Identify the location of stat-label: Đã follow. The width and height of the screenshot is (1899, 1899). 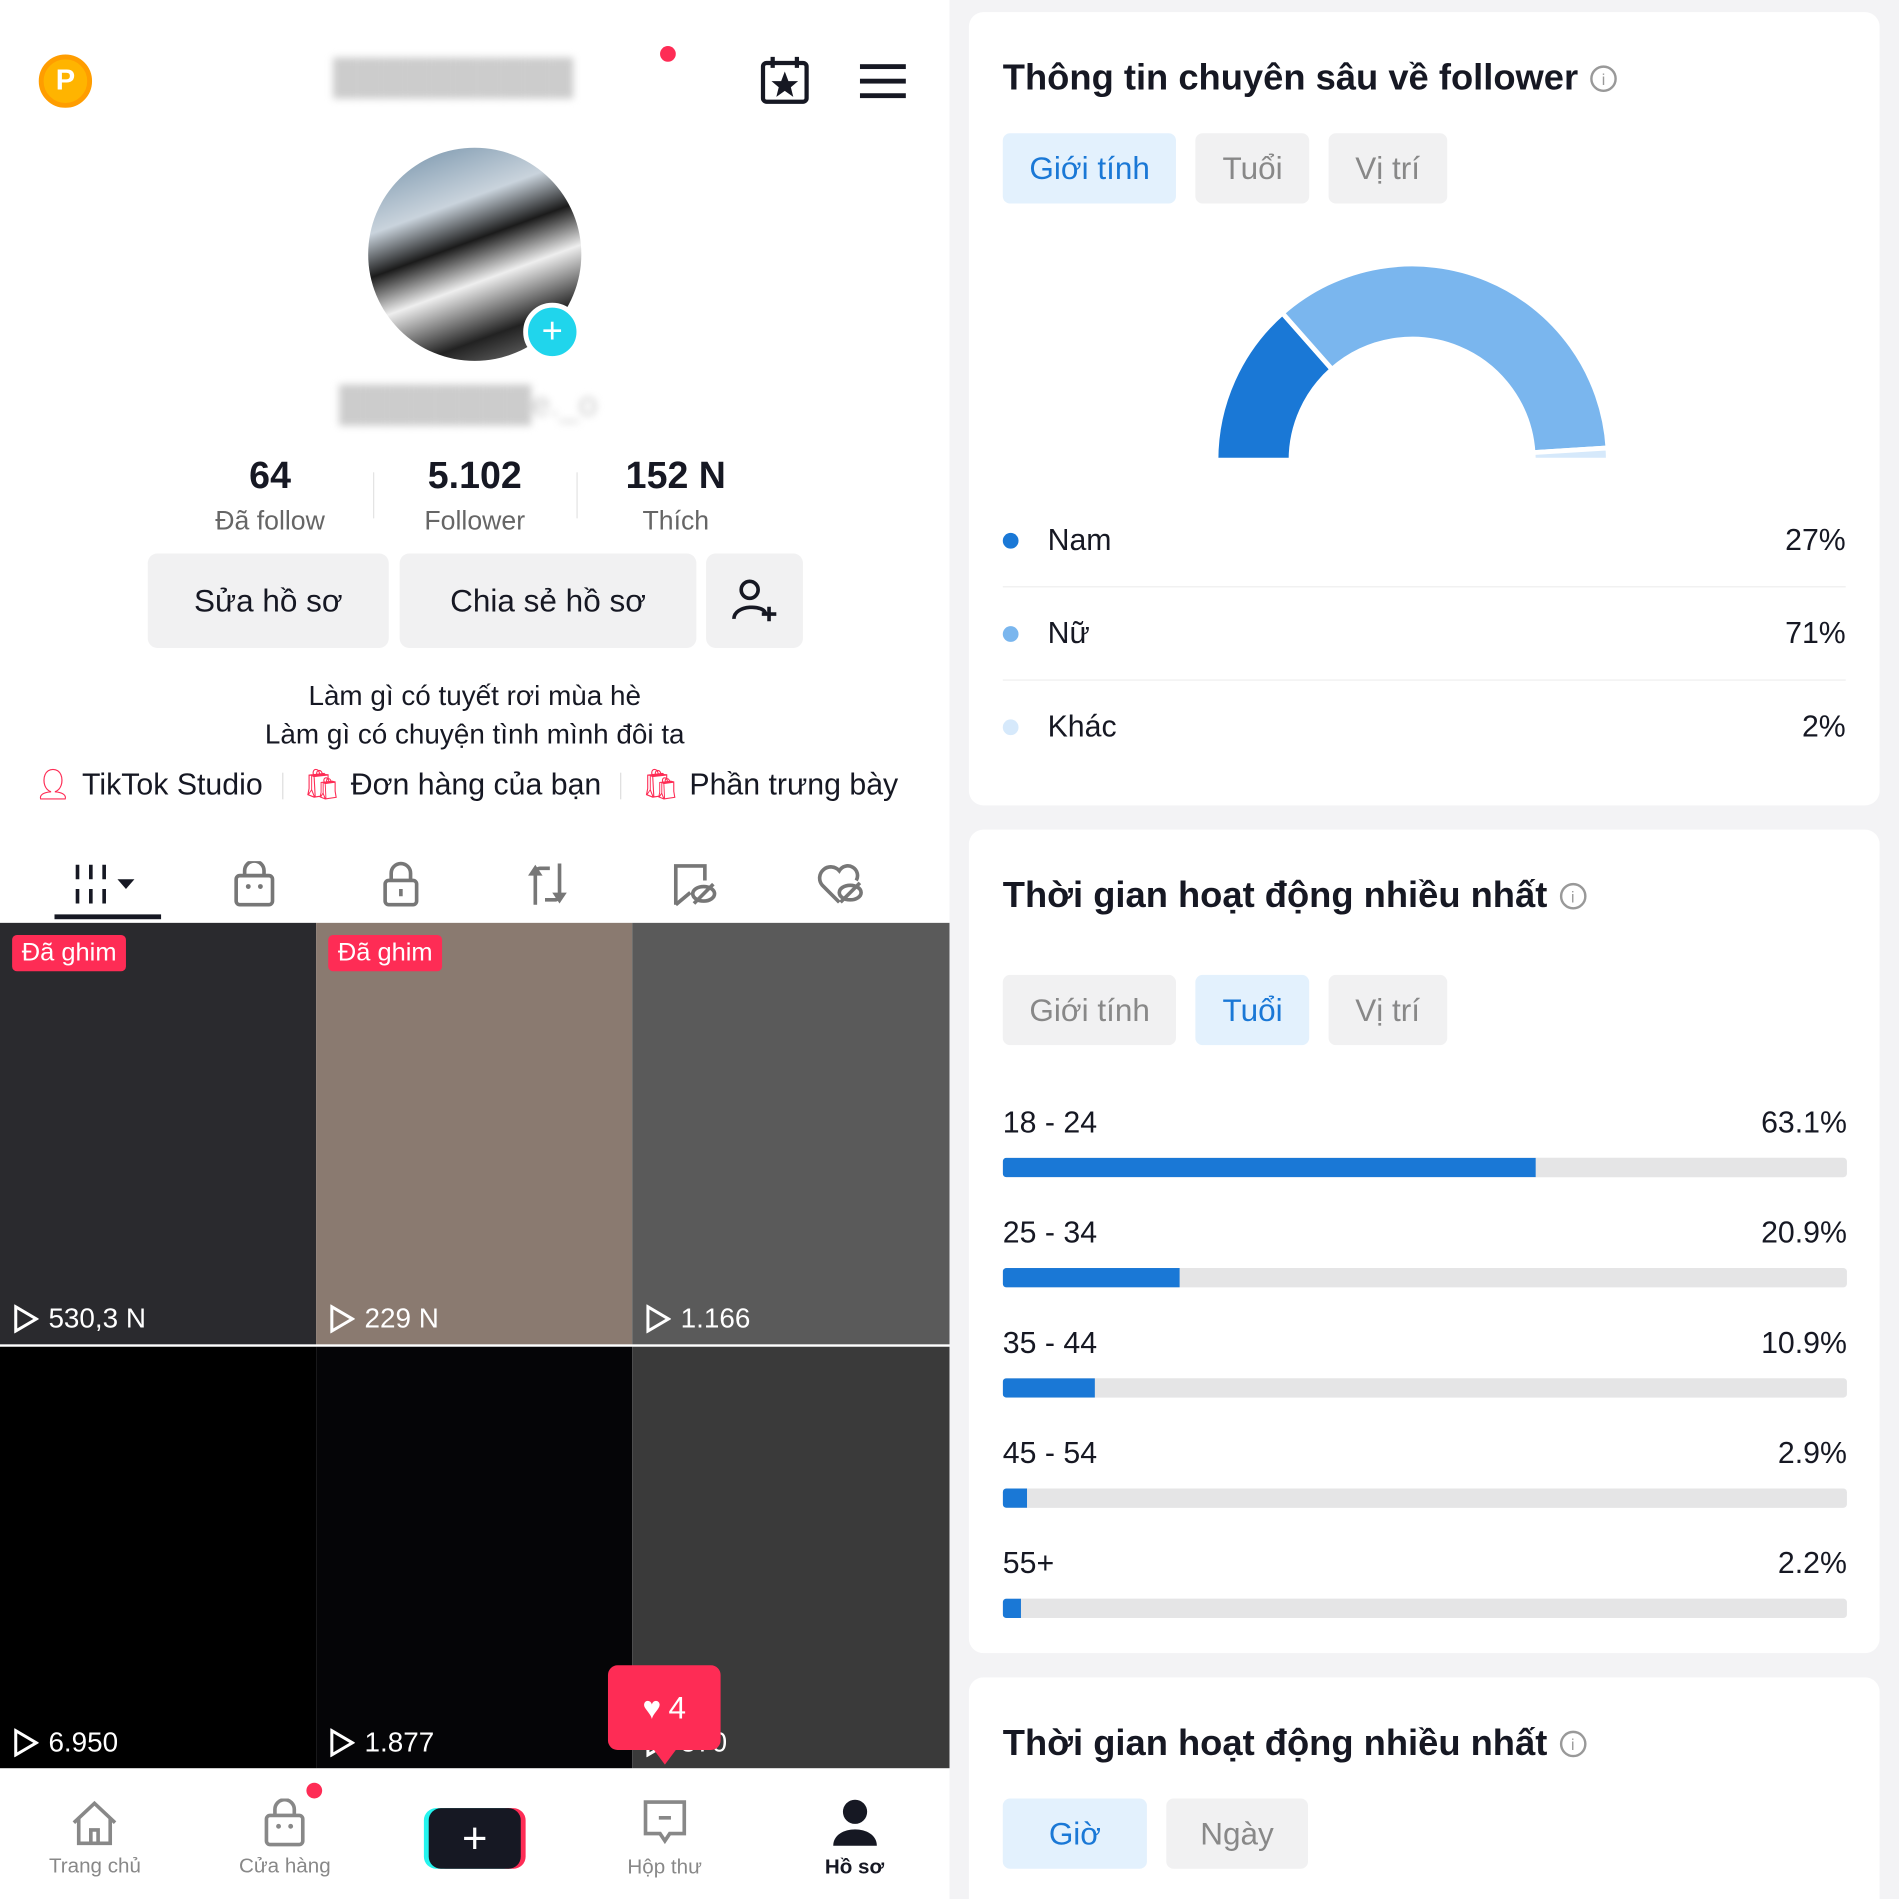
(270, 520).